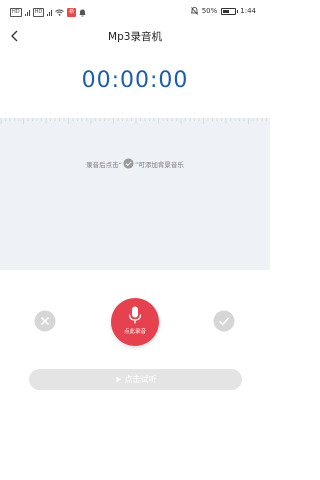  I want to click on record-timer: 00:00:00, so click(135, 80).